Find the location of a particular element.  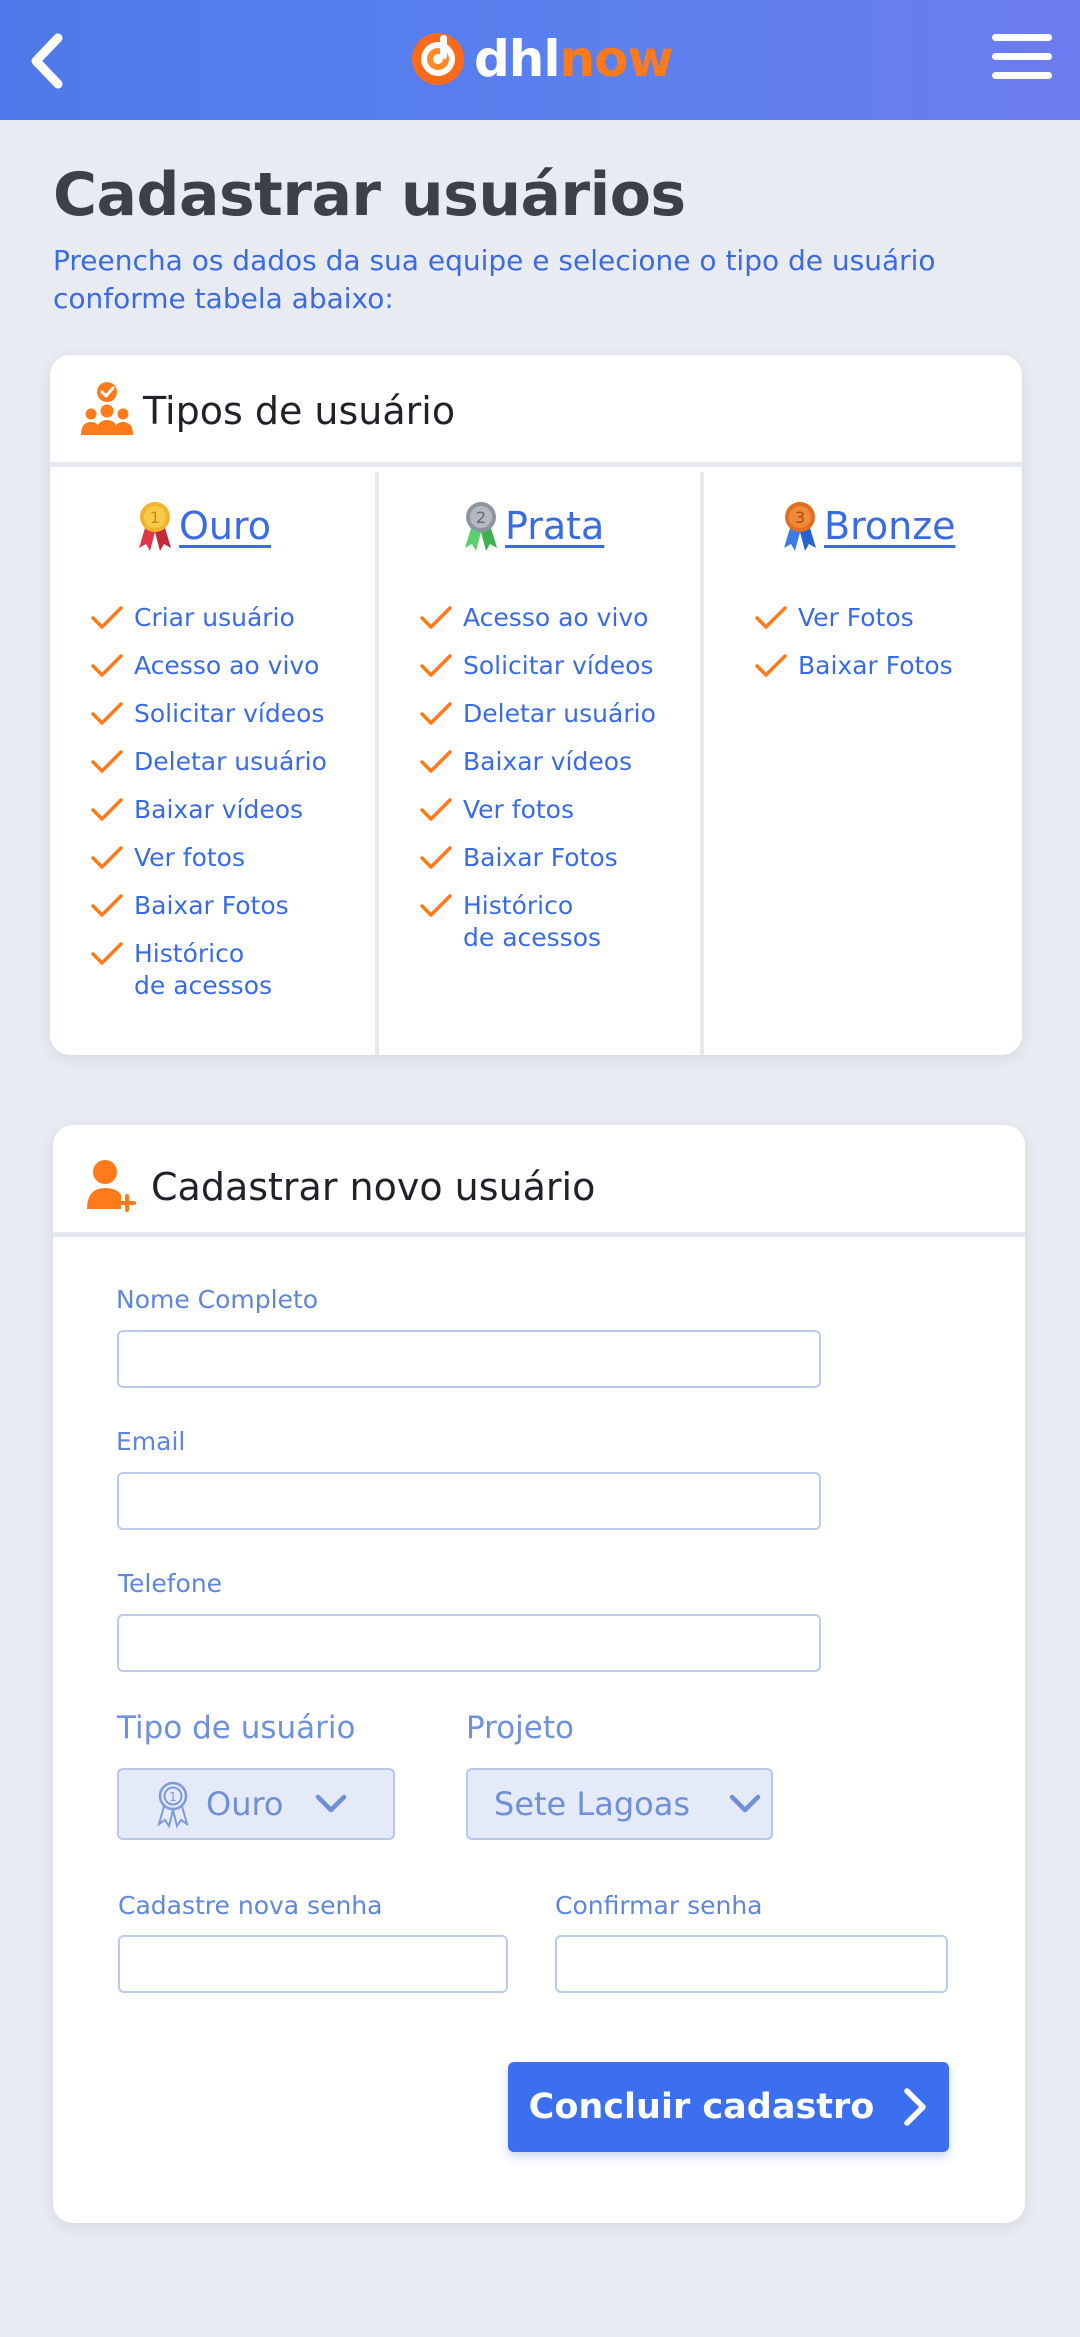

back-button is located at coordinates (49, 61).